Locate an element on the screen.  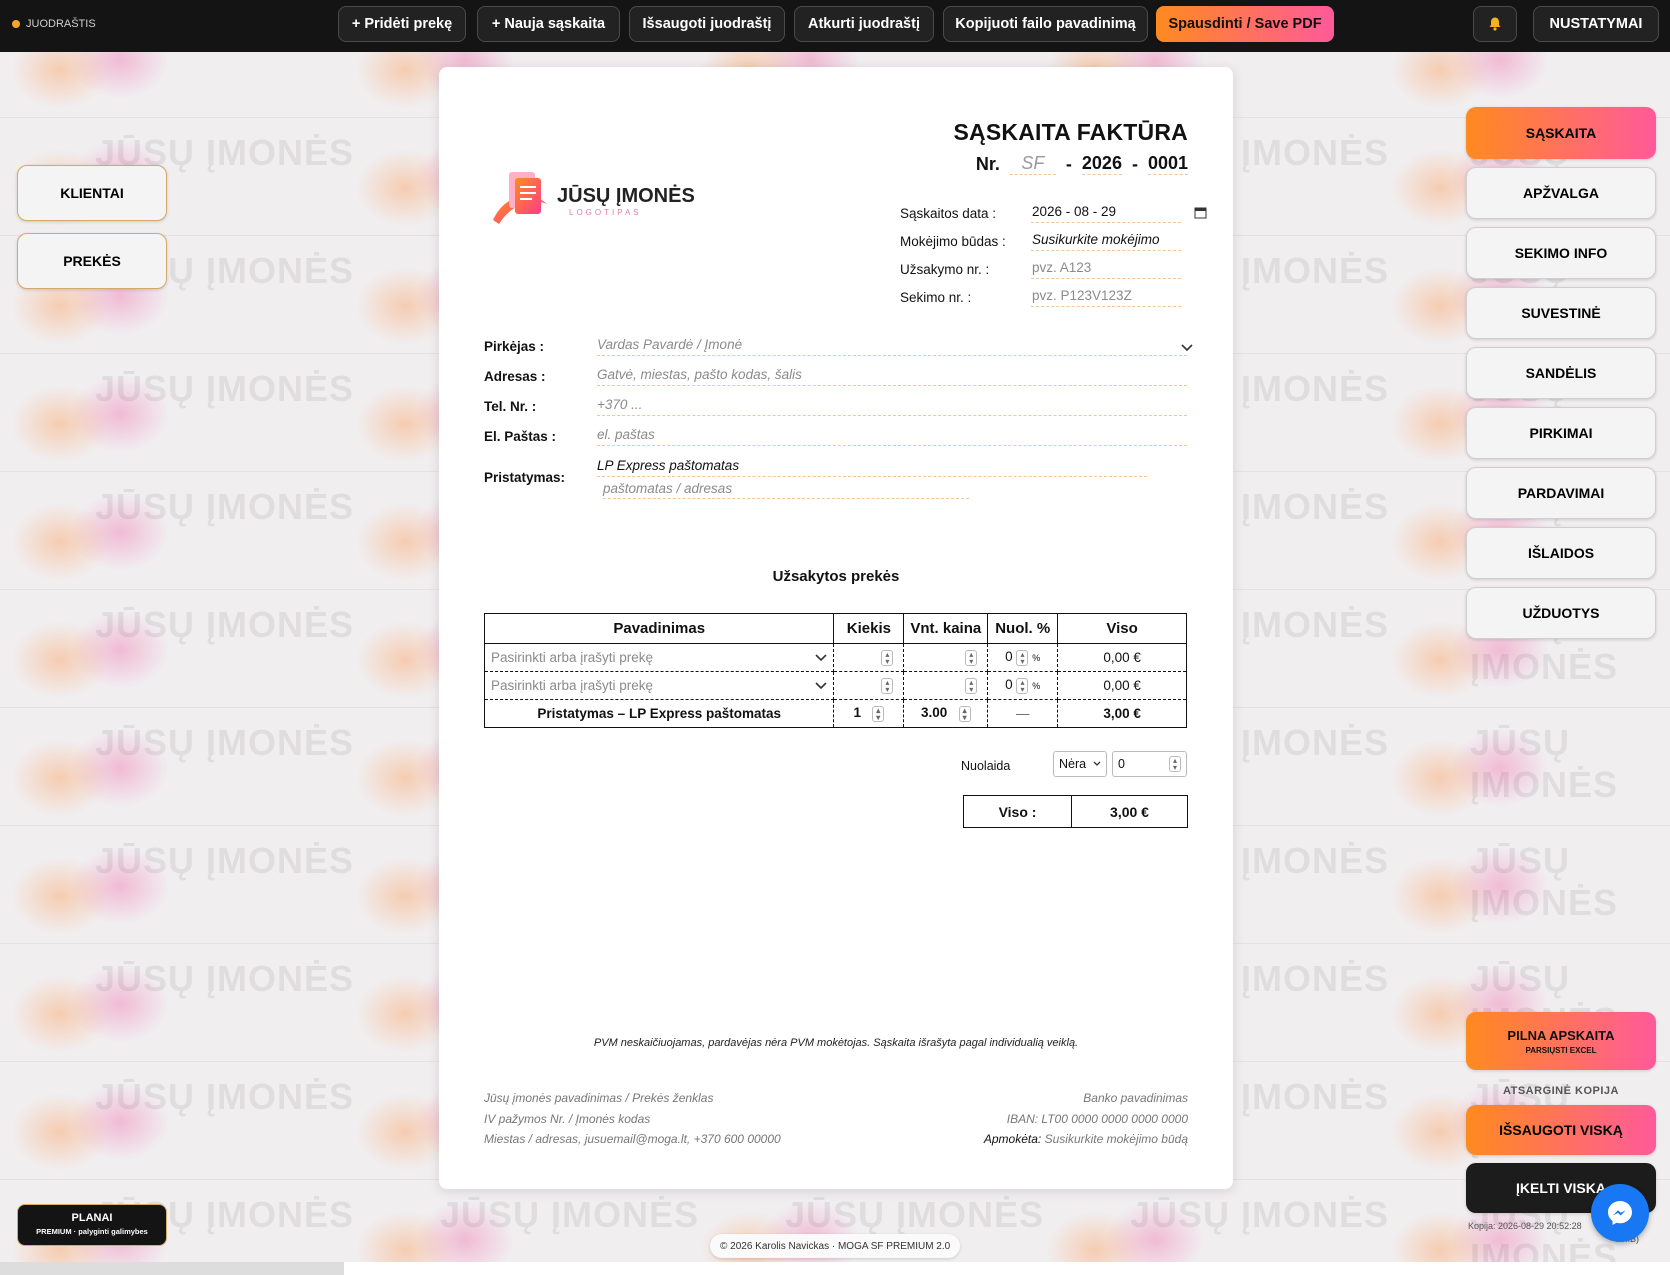
buyer-input: Vardas Pavardė / Įmonė is located at coordinates (669, 344).